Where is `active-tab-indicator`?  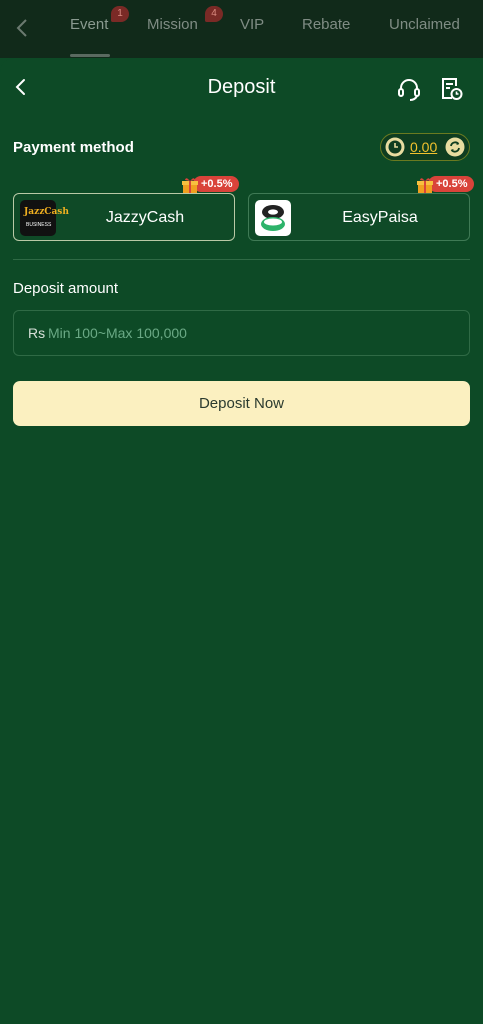 active-tab-indicator is located at coordinates (90, 55).